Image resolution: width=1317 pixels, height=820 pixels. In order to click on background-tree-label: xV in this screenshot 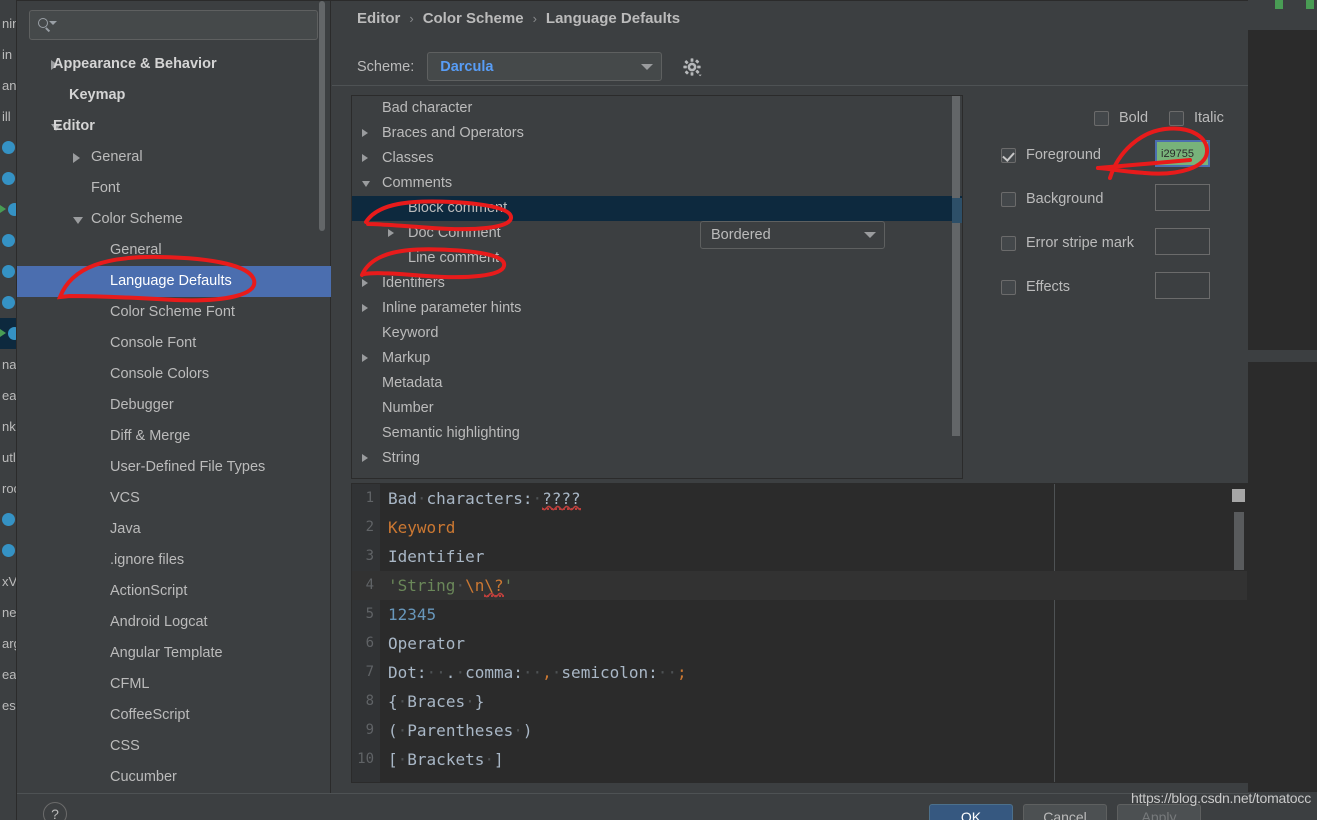, I will do `click(10, 581)`.